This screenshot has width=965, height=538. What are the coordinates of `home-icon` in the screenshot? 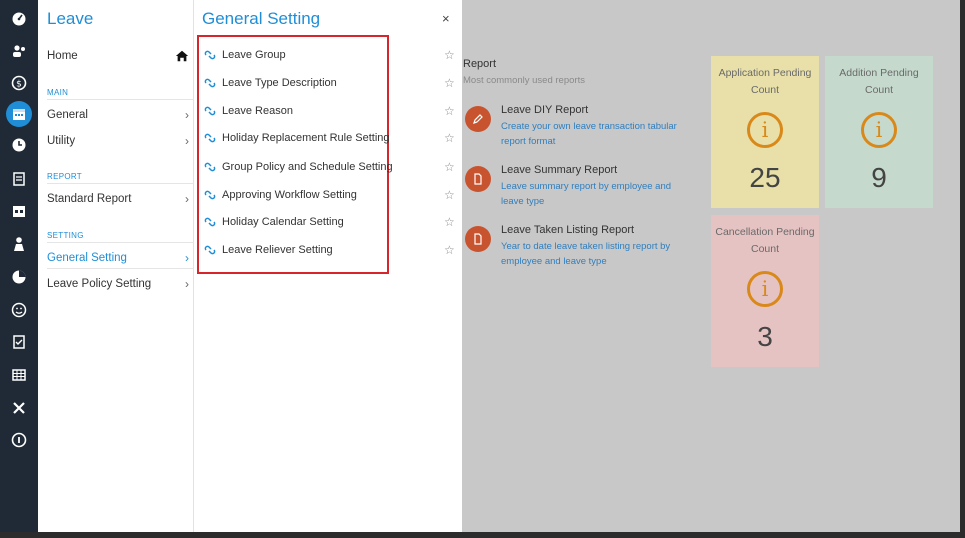 It's located at (182, 56).